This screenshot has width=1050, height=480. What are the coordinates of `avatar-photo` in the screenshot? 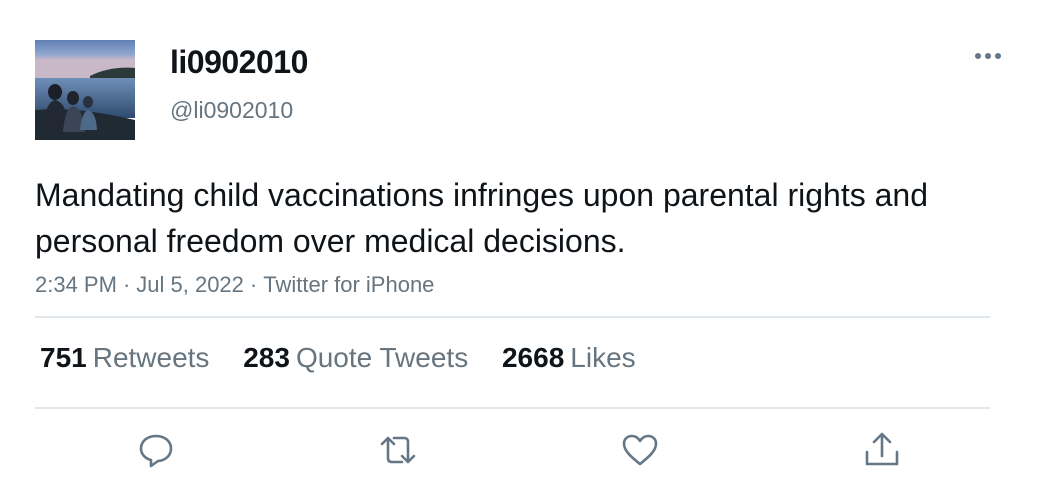 It's located at (85, 90).